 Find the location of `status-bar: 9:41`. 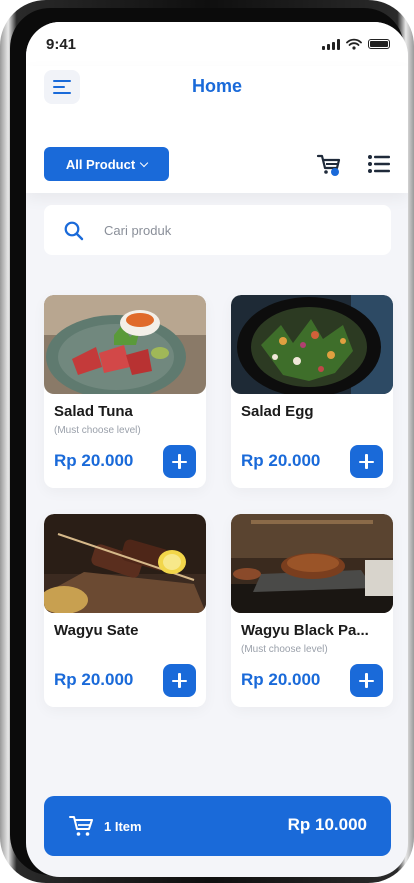

status-bar: 9:41 is located at coordinates (217, 44).